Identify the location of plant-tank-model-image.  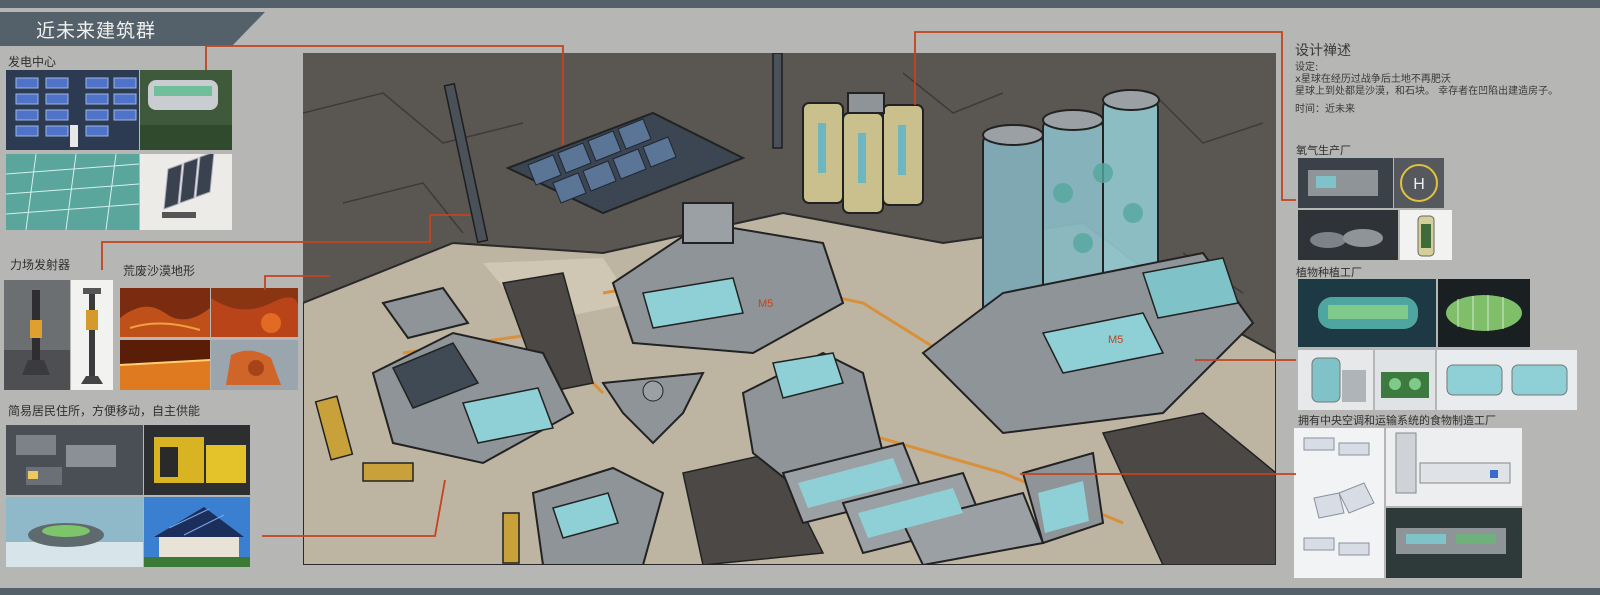
(1335, 380).